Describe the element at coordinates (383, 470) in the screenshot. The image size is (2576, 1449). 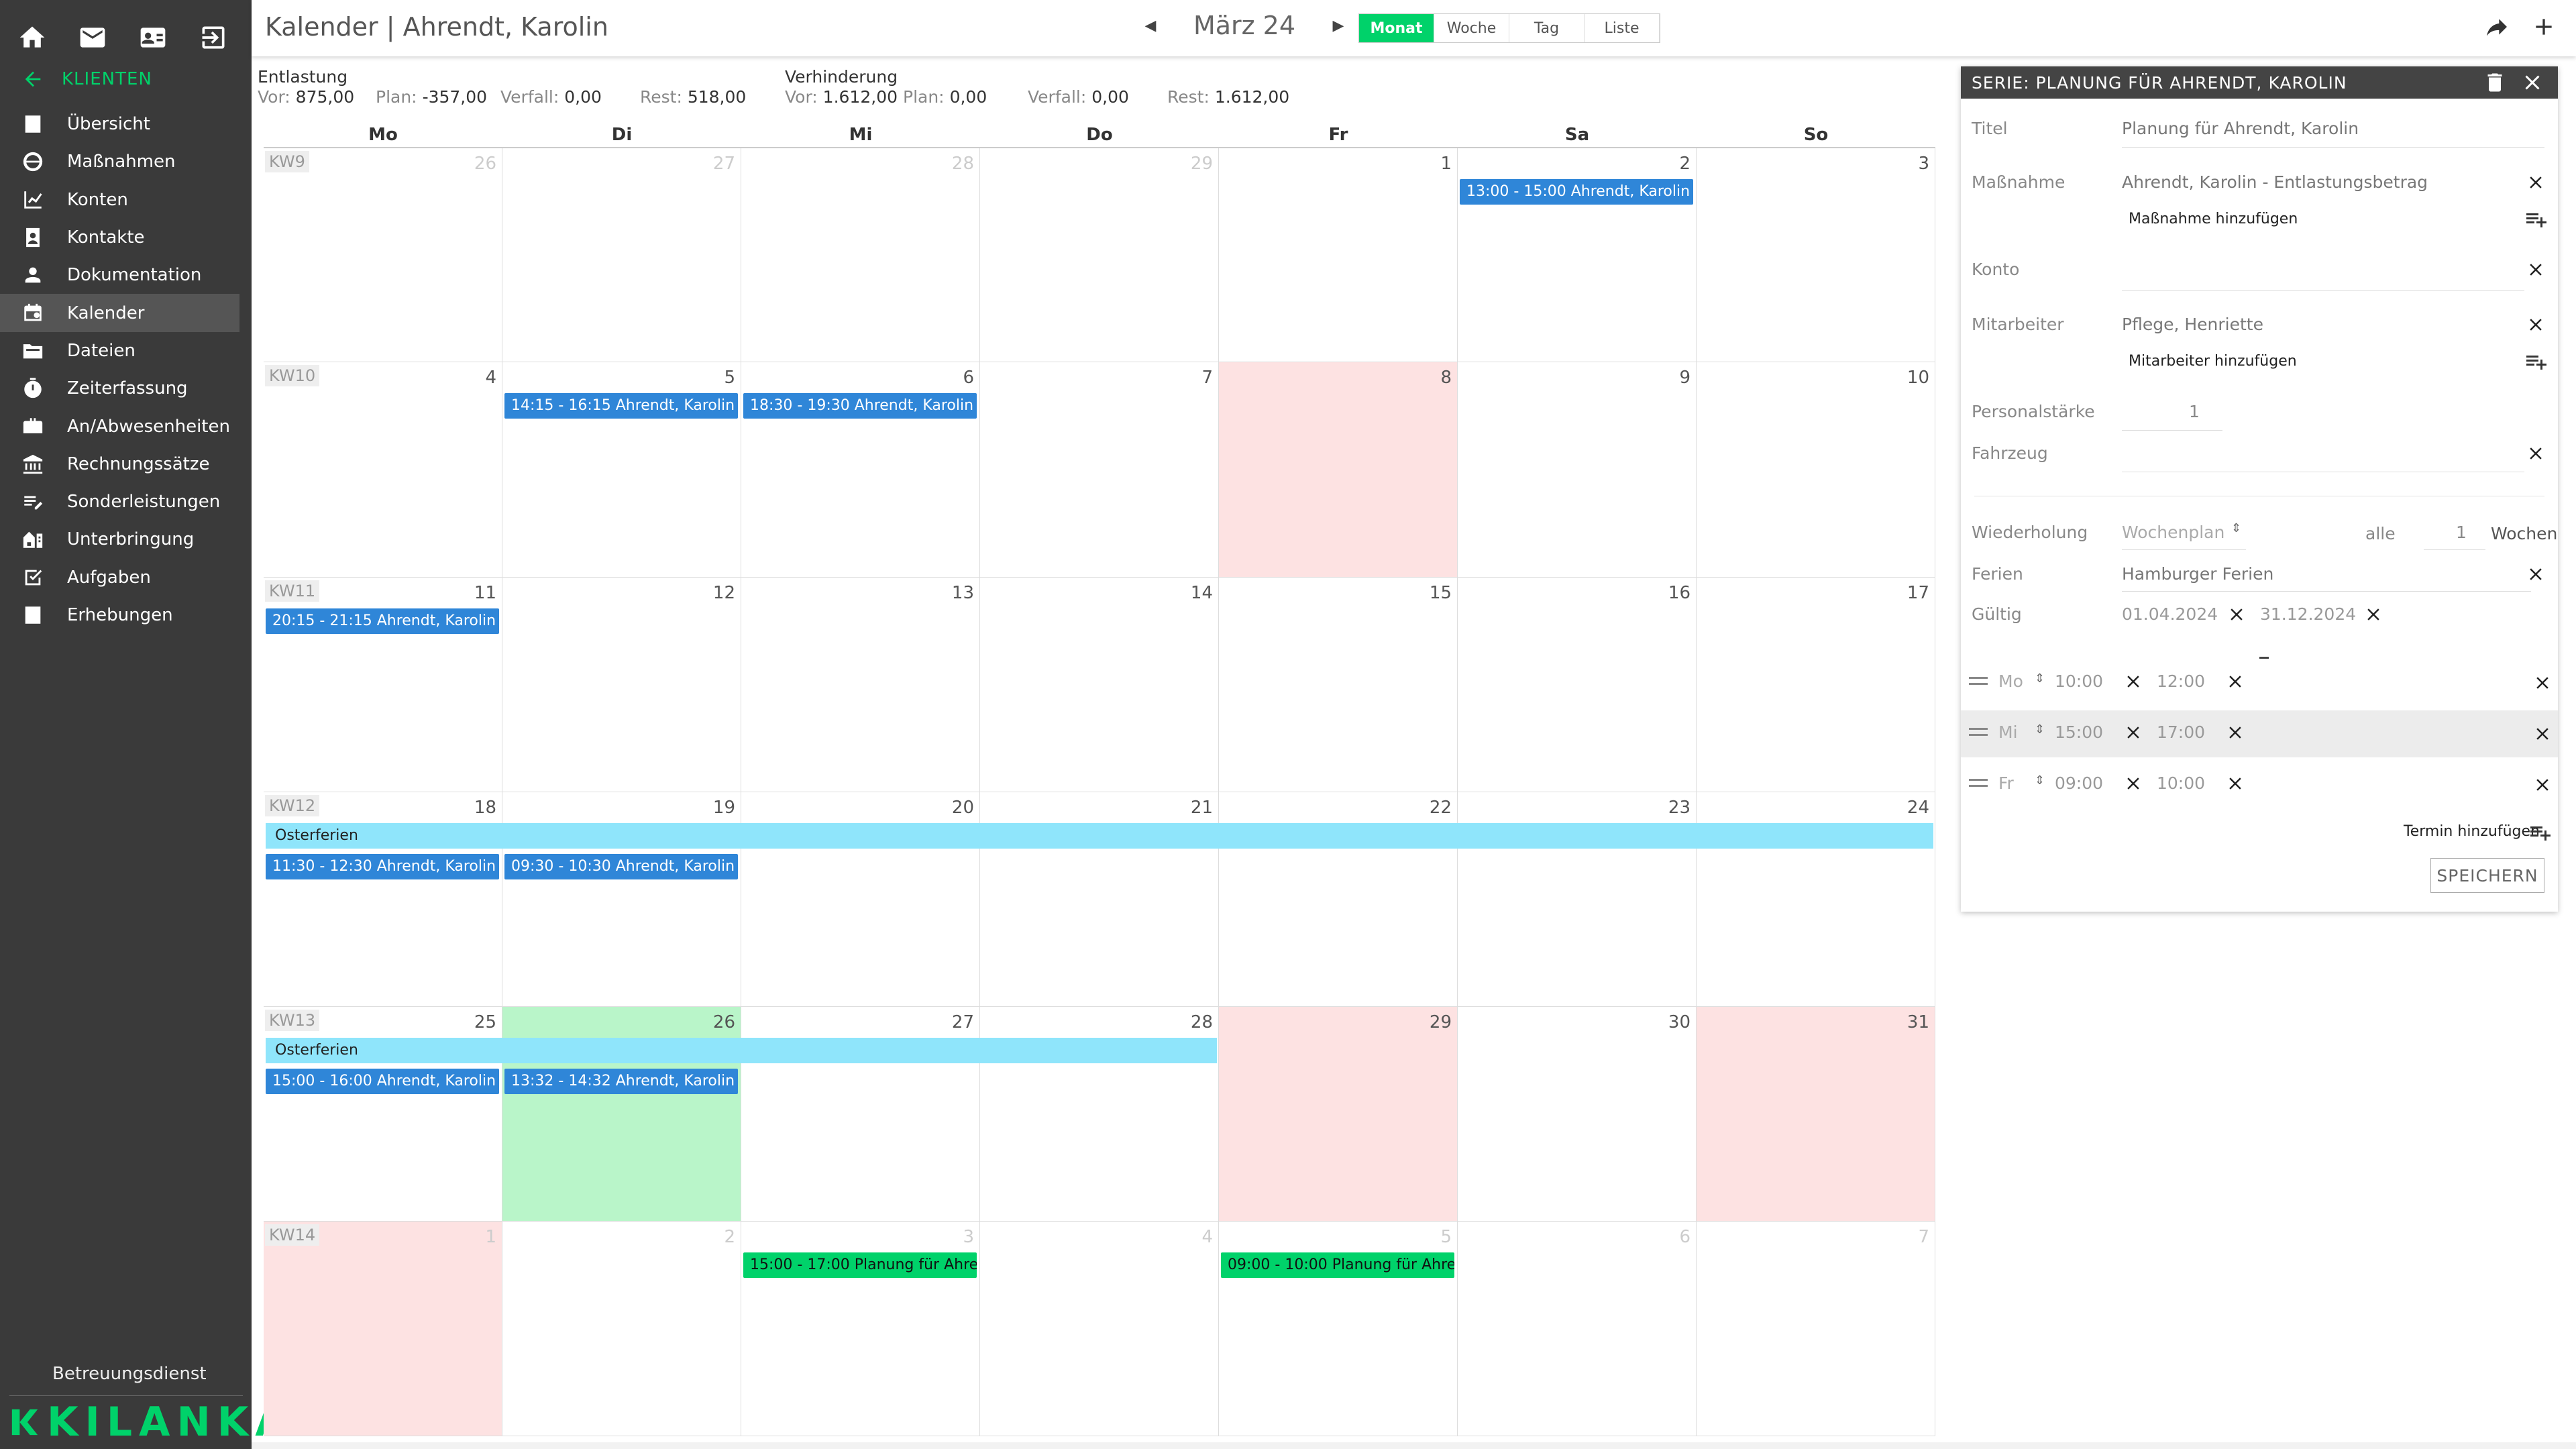
I see `day-cell: KW10 4` at that location.